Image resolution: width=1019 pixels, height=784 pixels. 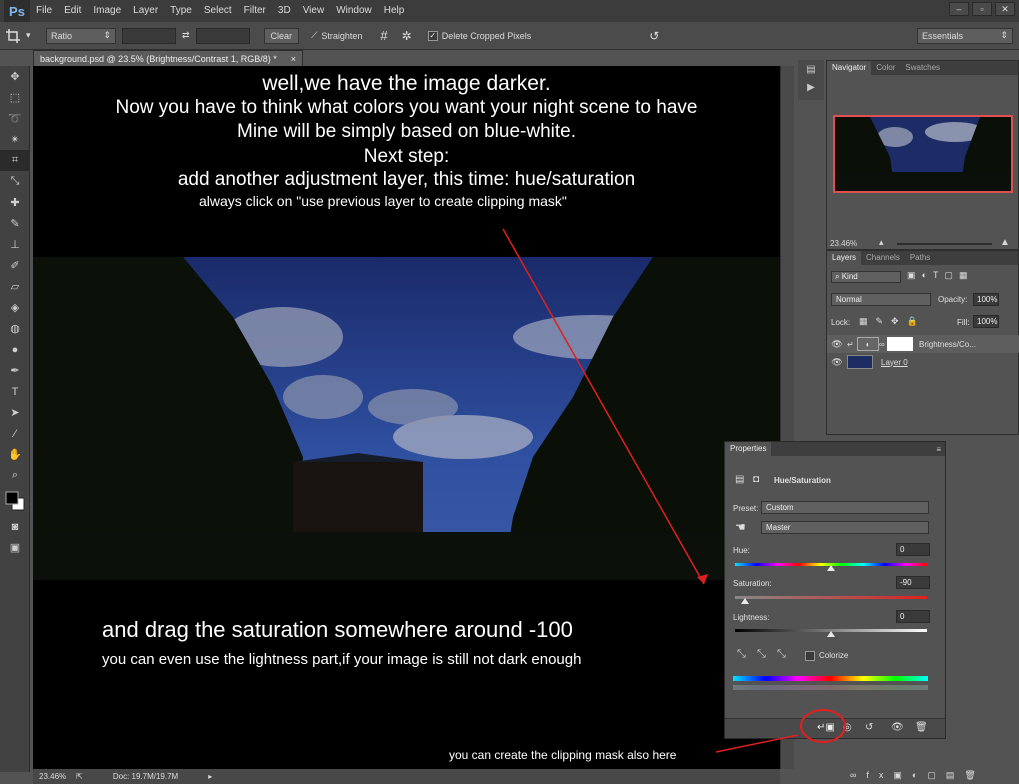 What do you see at coordinates (923, 362) in the screenshot?
I see `layer-row: 👁 Layer 0` at bounding box center [923, 362].